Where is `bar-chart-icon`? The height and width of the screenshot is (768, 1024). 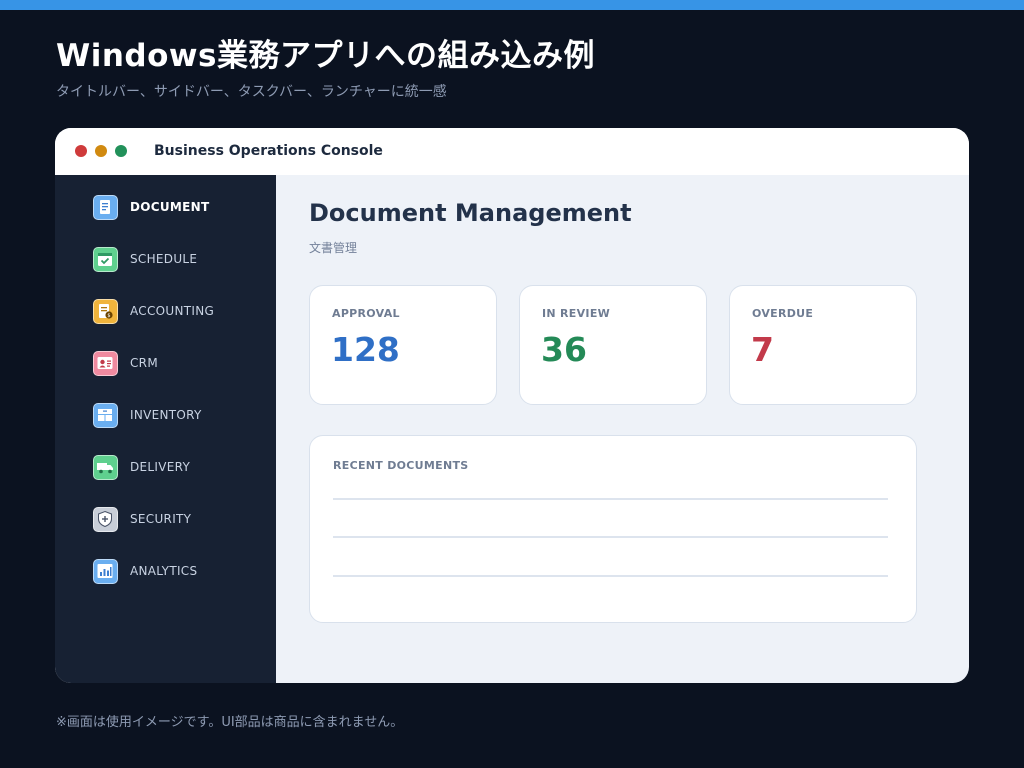 bar-chart-icon is located at coordinates (105, 571).